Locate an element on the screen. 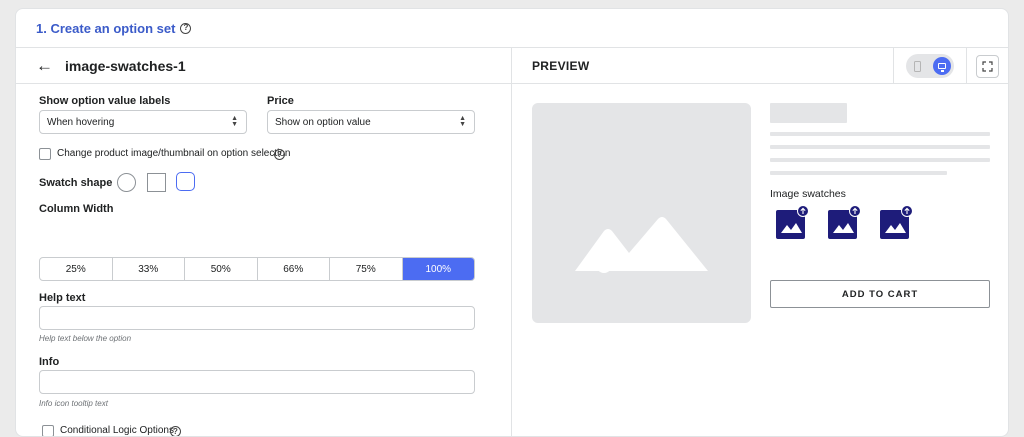 This screenshot has height=437, width=1024. column-width-66: 66% is located at coordinates (294, 269).